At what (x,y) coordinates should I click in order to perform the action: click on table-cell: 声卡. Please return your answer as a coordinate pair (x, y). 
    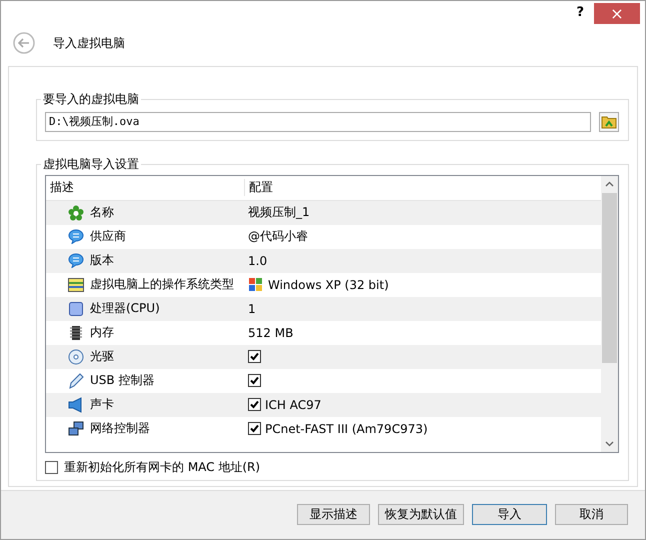
    Looking at the image, I should click on (102, 405).